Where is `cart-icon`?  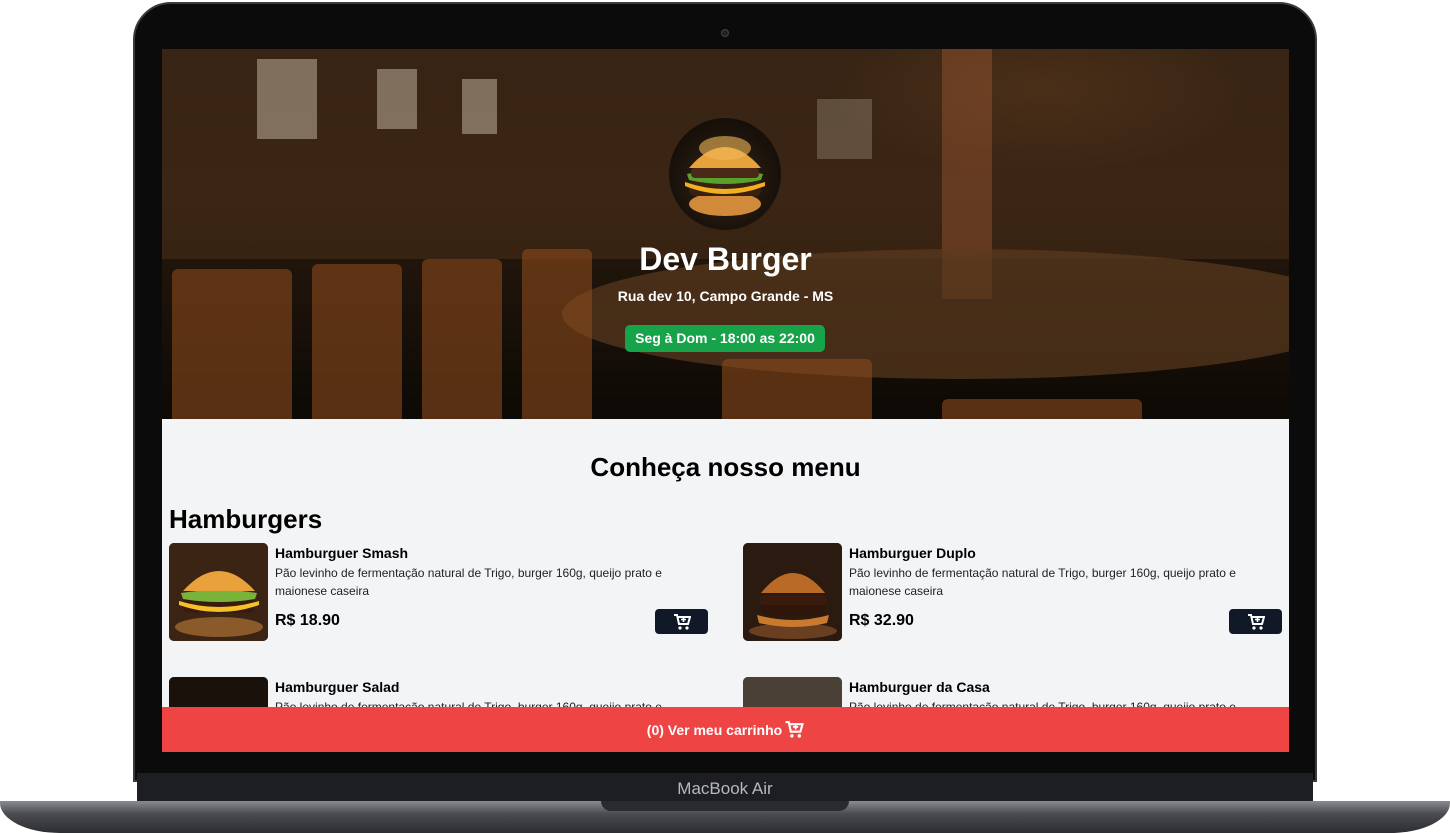 cart-icon is located at coordinates (795, 729).